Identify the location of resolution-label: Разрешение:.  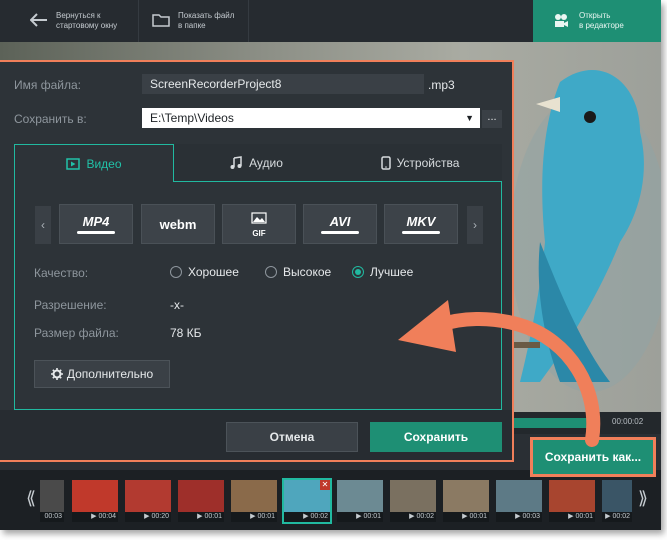
(70, 305).